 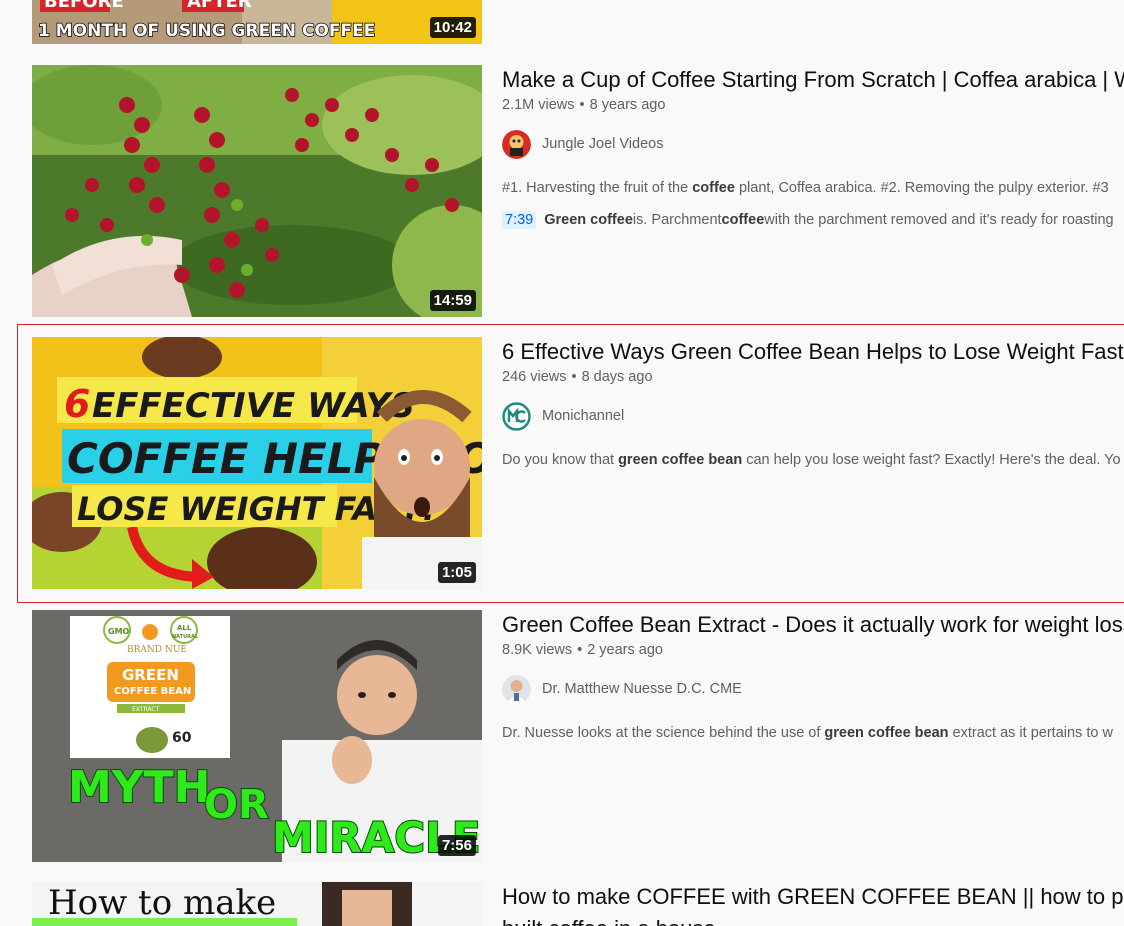 I want to click on channel-name: Jungle Joel Videos, so click(x=602, y=144).